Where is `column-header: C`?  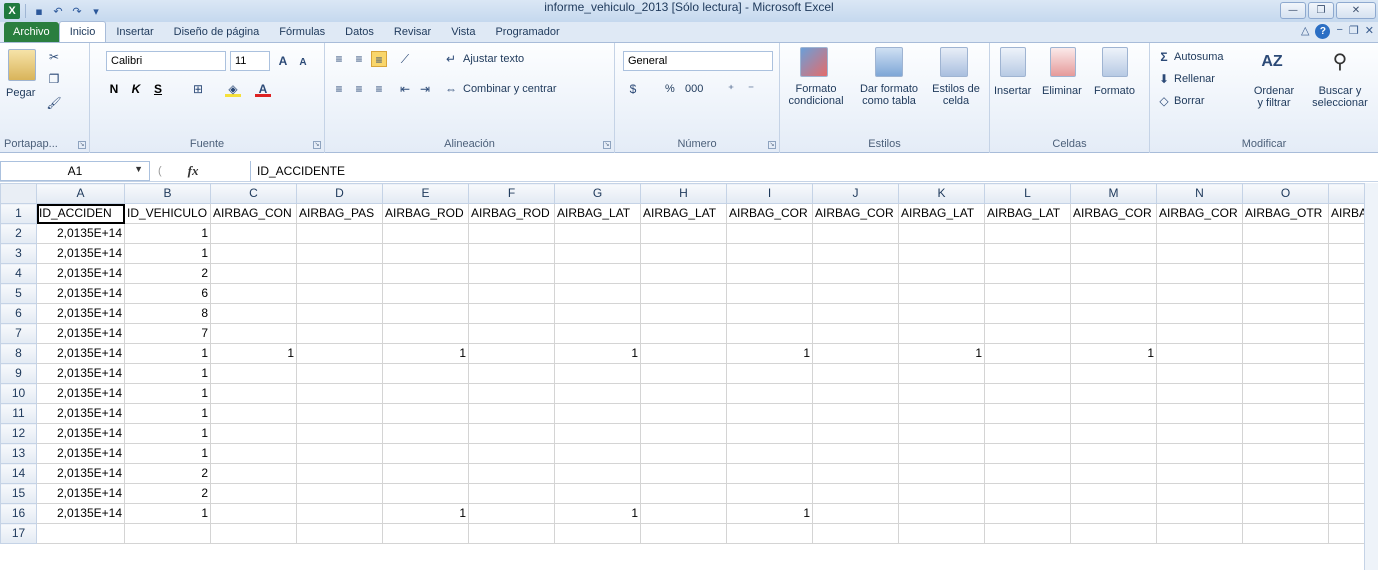
column-header: C is located at coordinates (253, 193).